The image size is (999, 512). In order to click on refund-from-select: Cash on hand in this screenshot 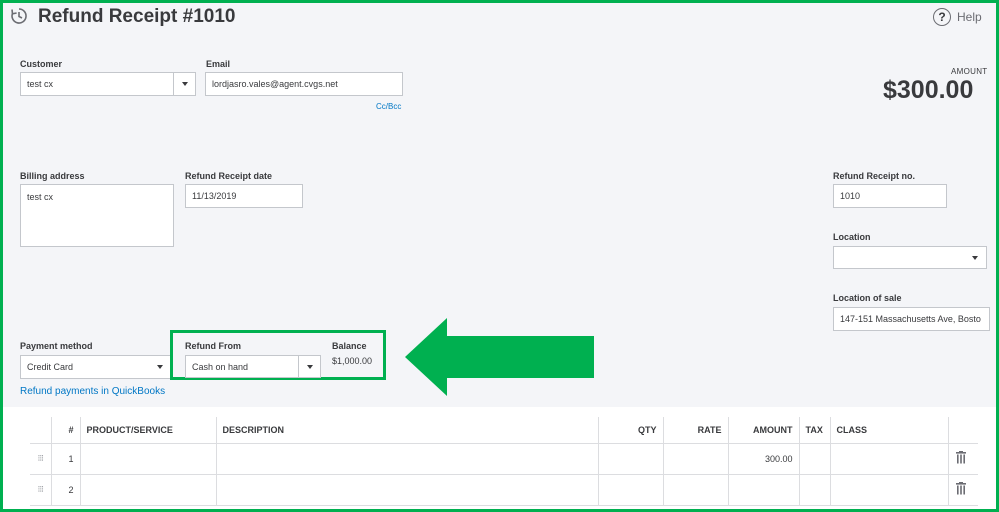, I will do `click(253, 366)`.